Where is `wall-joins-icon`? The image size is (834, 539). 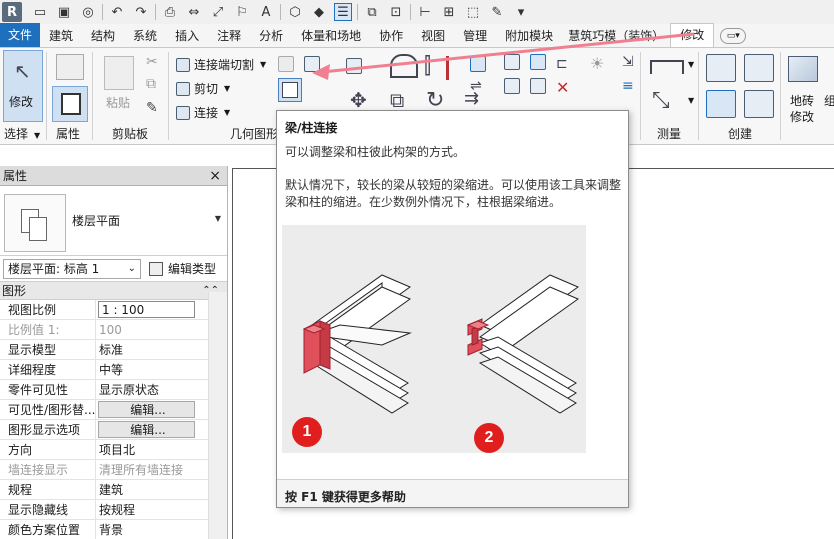
wall-joins-icon is located at coordinates (286, 64).